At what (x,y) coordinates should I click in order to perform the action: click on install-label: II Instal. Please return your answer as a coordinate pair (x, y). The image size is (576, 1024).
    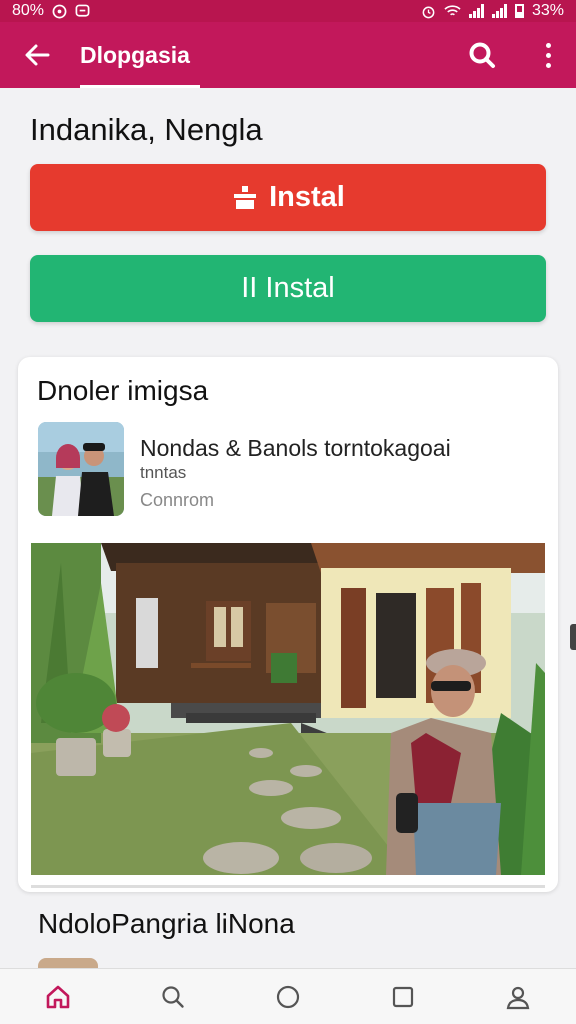
    Looking at the image, I should click on (288, 288).